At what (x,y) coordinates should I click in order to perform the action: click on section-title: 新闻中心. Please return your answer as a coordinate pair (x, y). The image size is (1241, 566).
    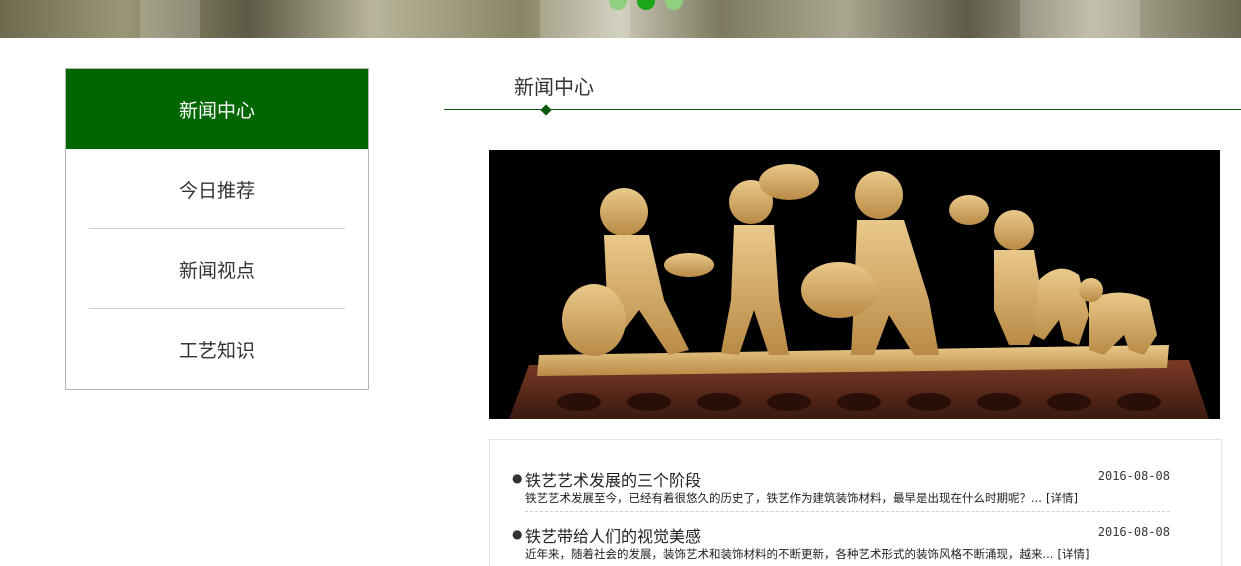
    Looking at the image, I should click on (554, 87).